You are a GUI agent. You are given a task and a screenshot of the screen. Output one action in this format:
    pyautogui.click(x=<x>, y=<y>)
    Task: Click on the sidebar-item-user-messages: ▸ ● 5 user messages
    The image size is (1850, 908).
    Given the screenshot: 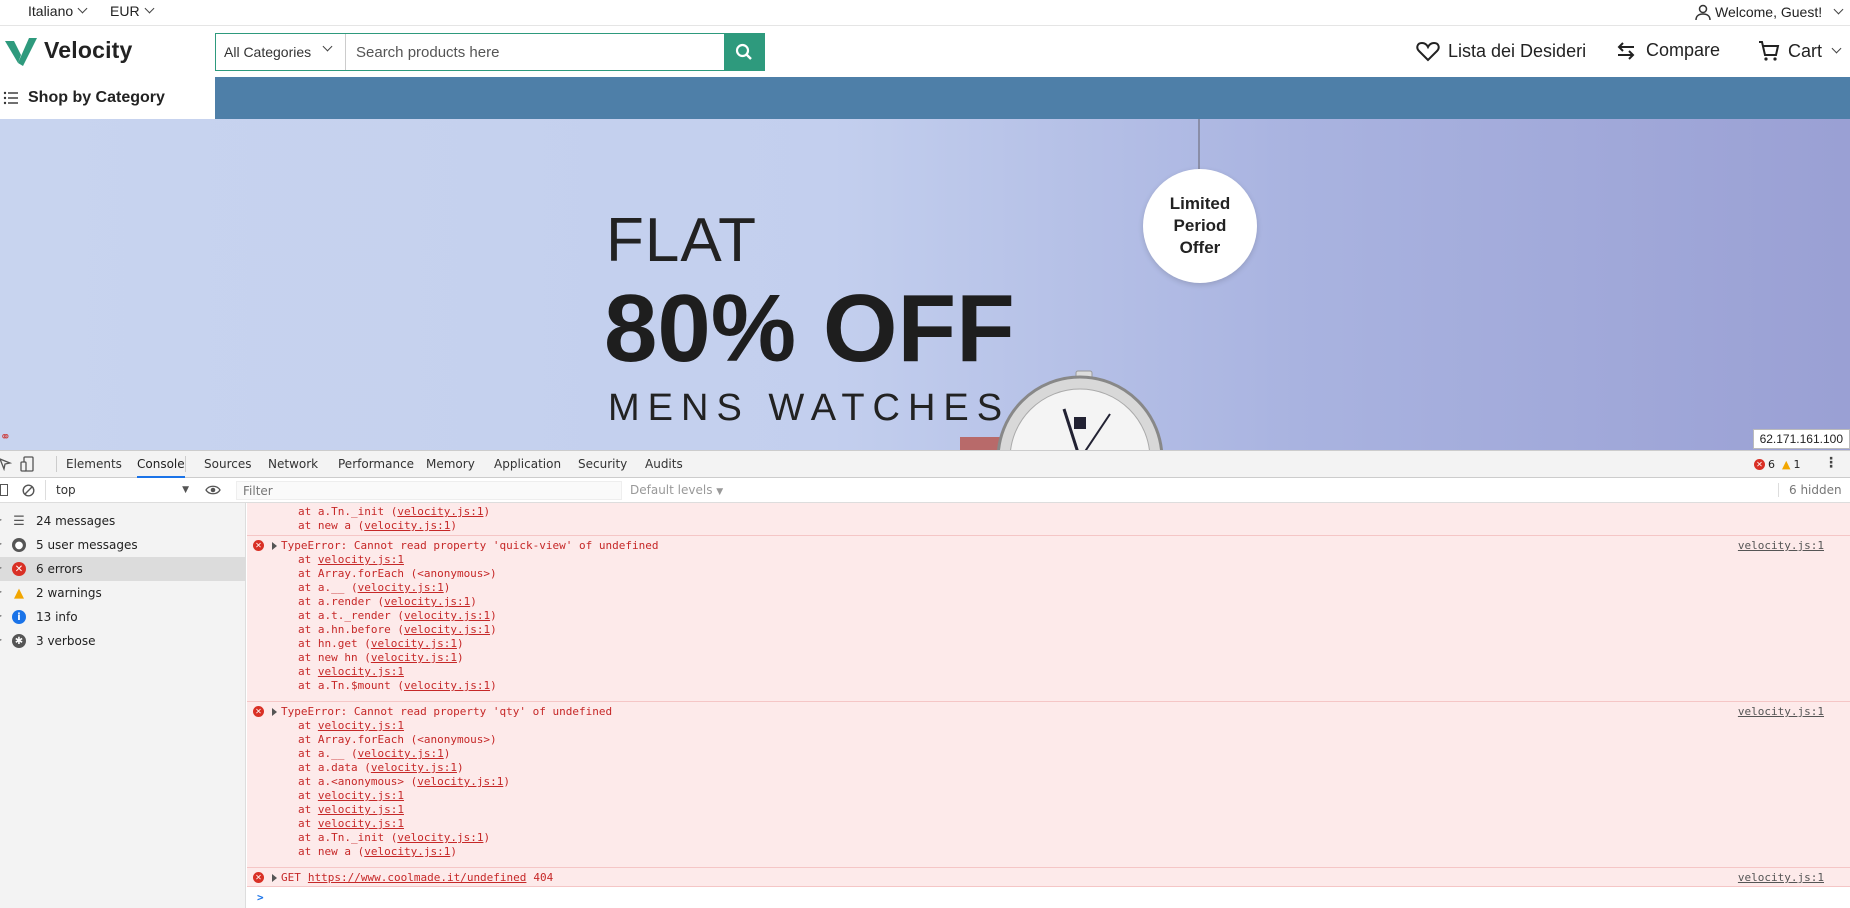 What is the action you would take?
    pyautogui.click(x=123, y=545)
    